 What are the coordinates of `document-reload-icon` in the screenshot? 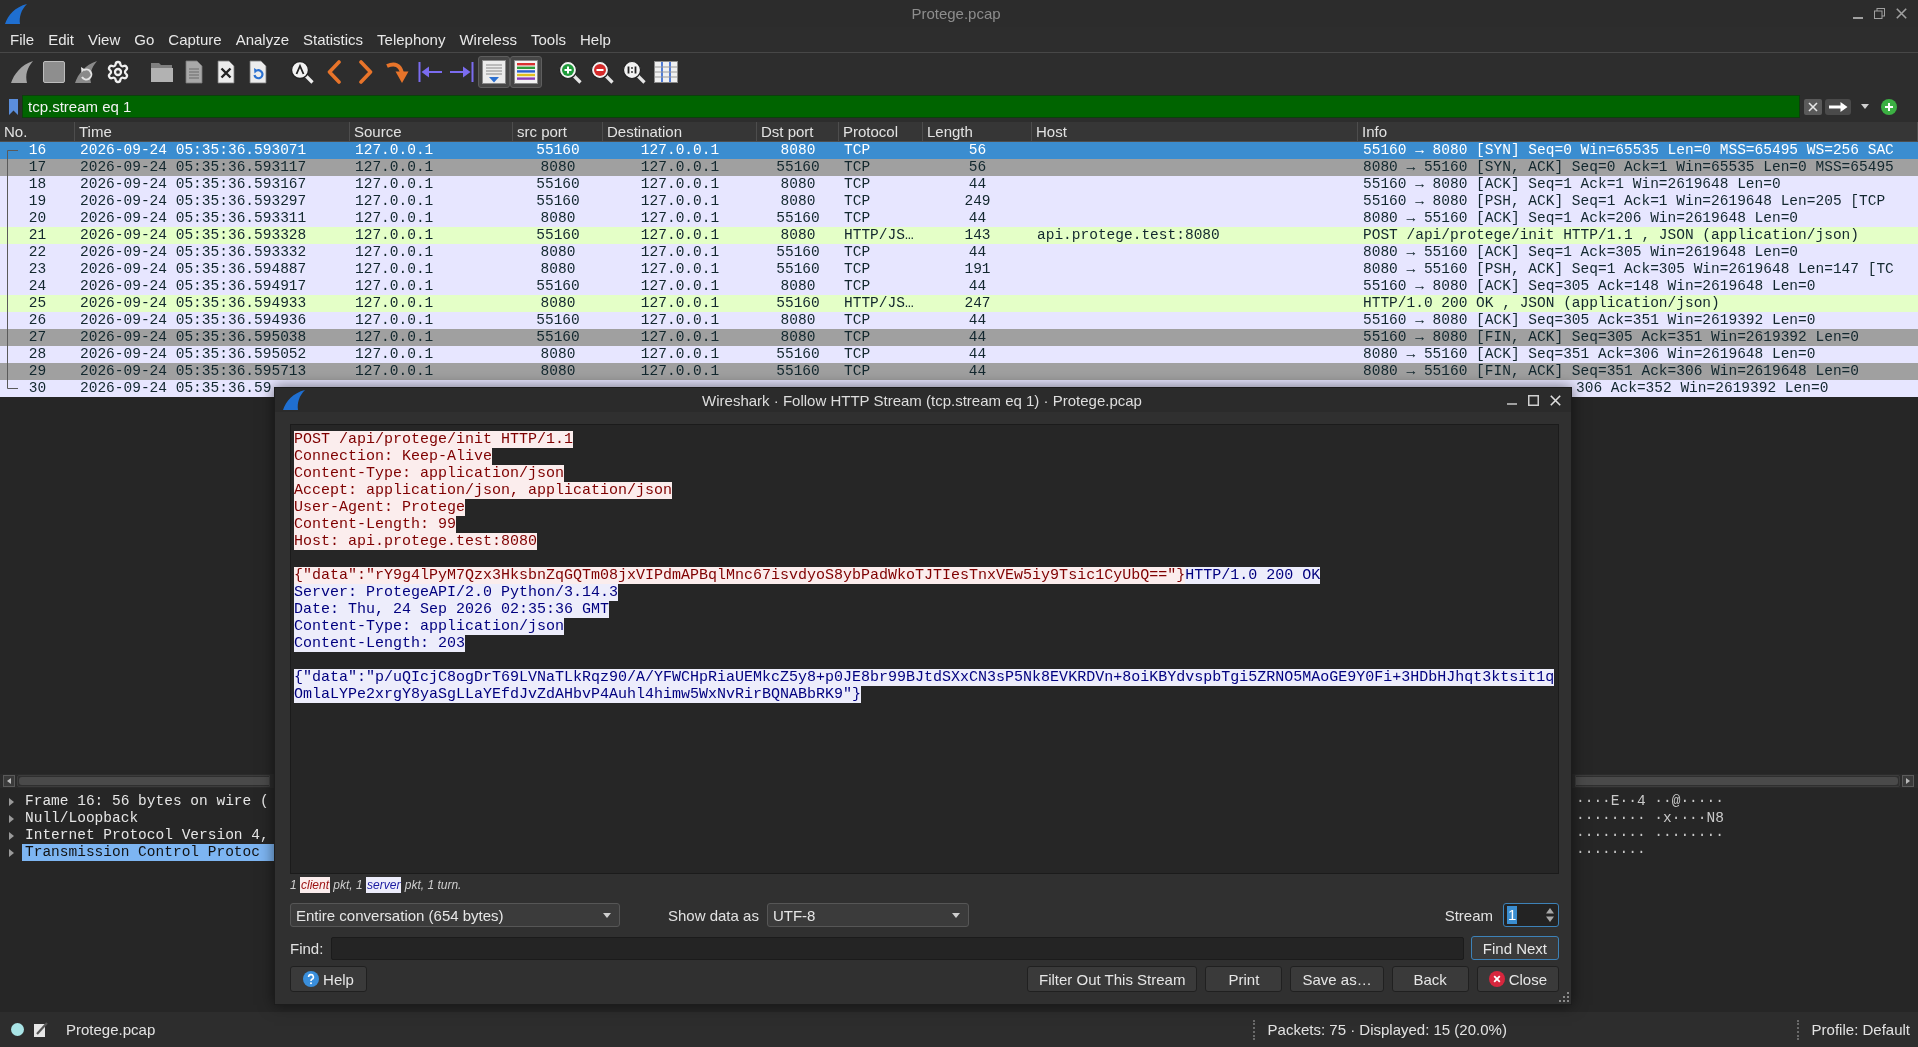 It's located at (258, 72).